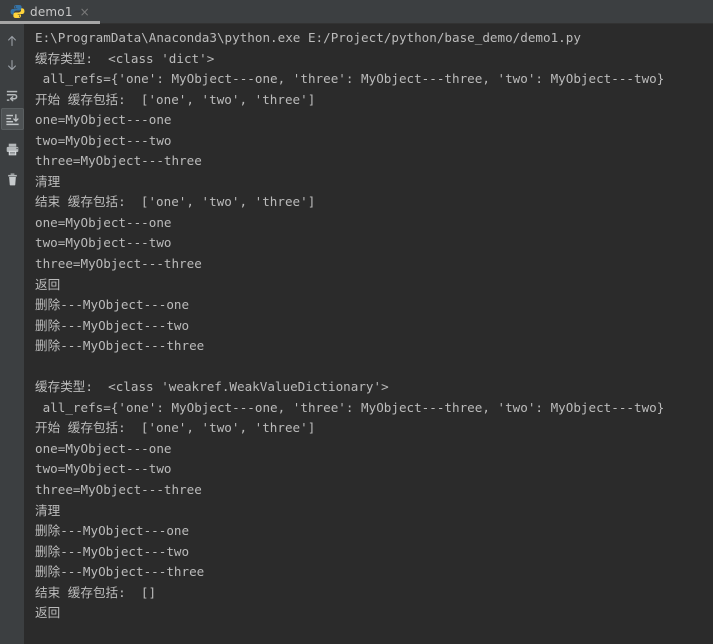 This screenshot has height=644, width=713. I want to click on console-line: 结束 缓存包括: ['one', 'two', 'three'], so click(175, 202).